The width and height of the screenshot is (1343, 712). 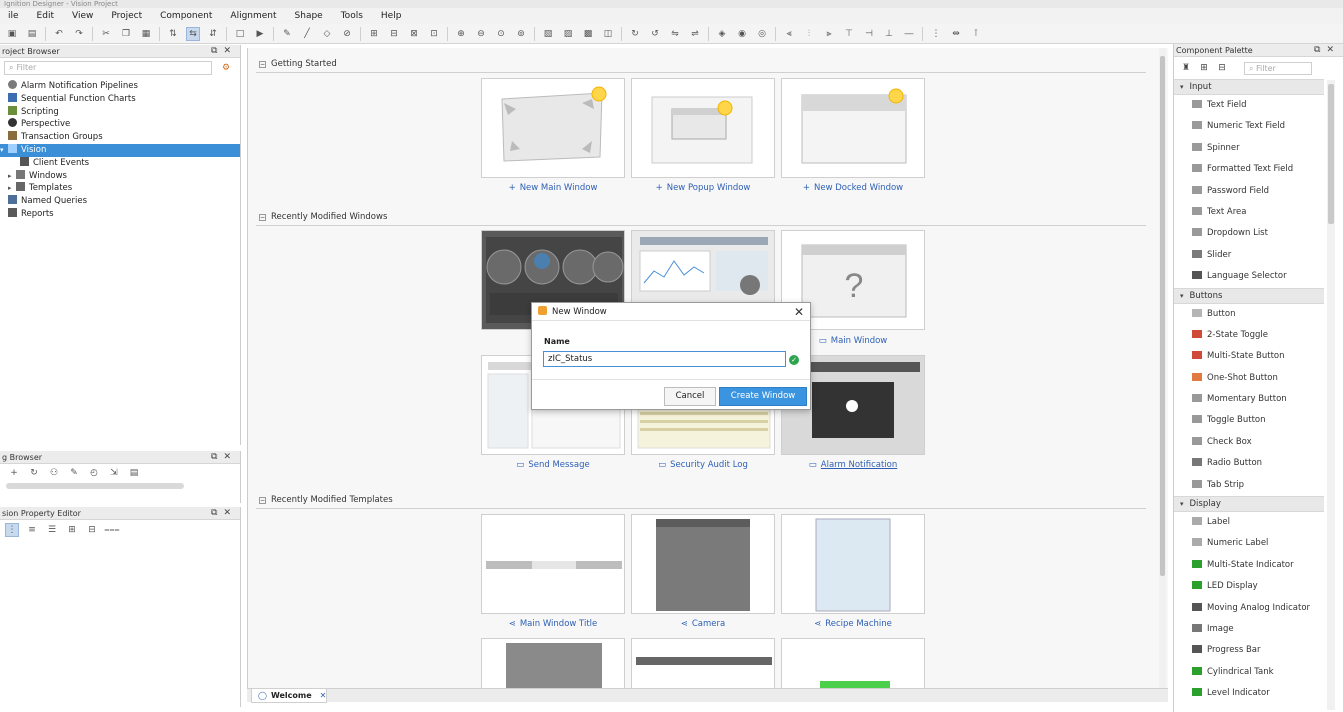 I want to click on collapse-all-icon: ⊟, so click(x=1222, y=68).